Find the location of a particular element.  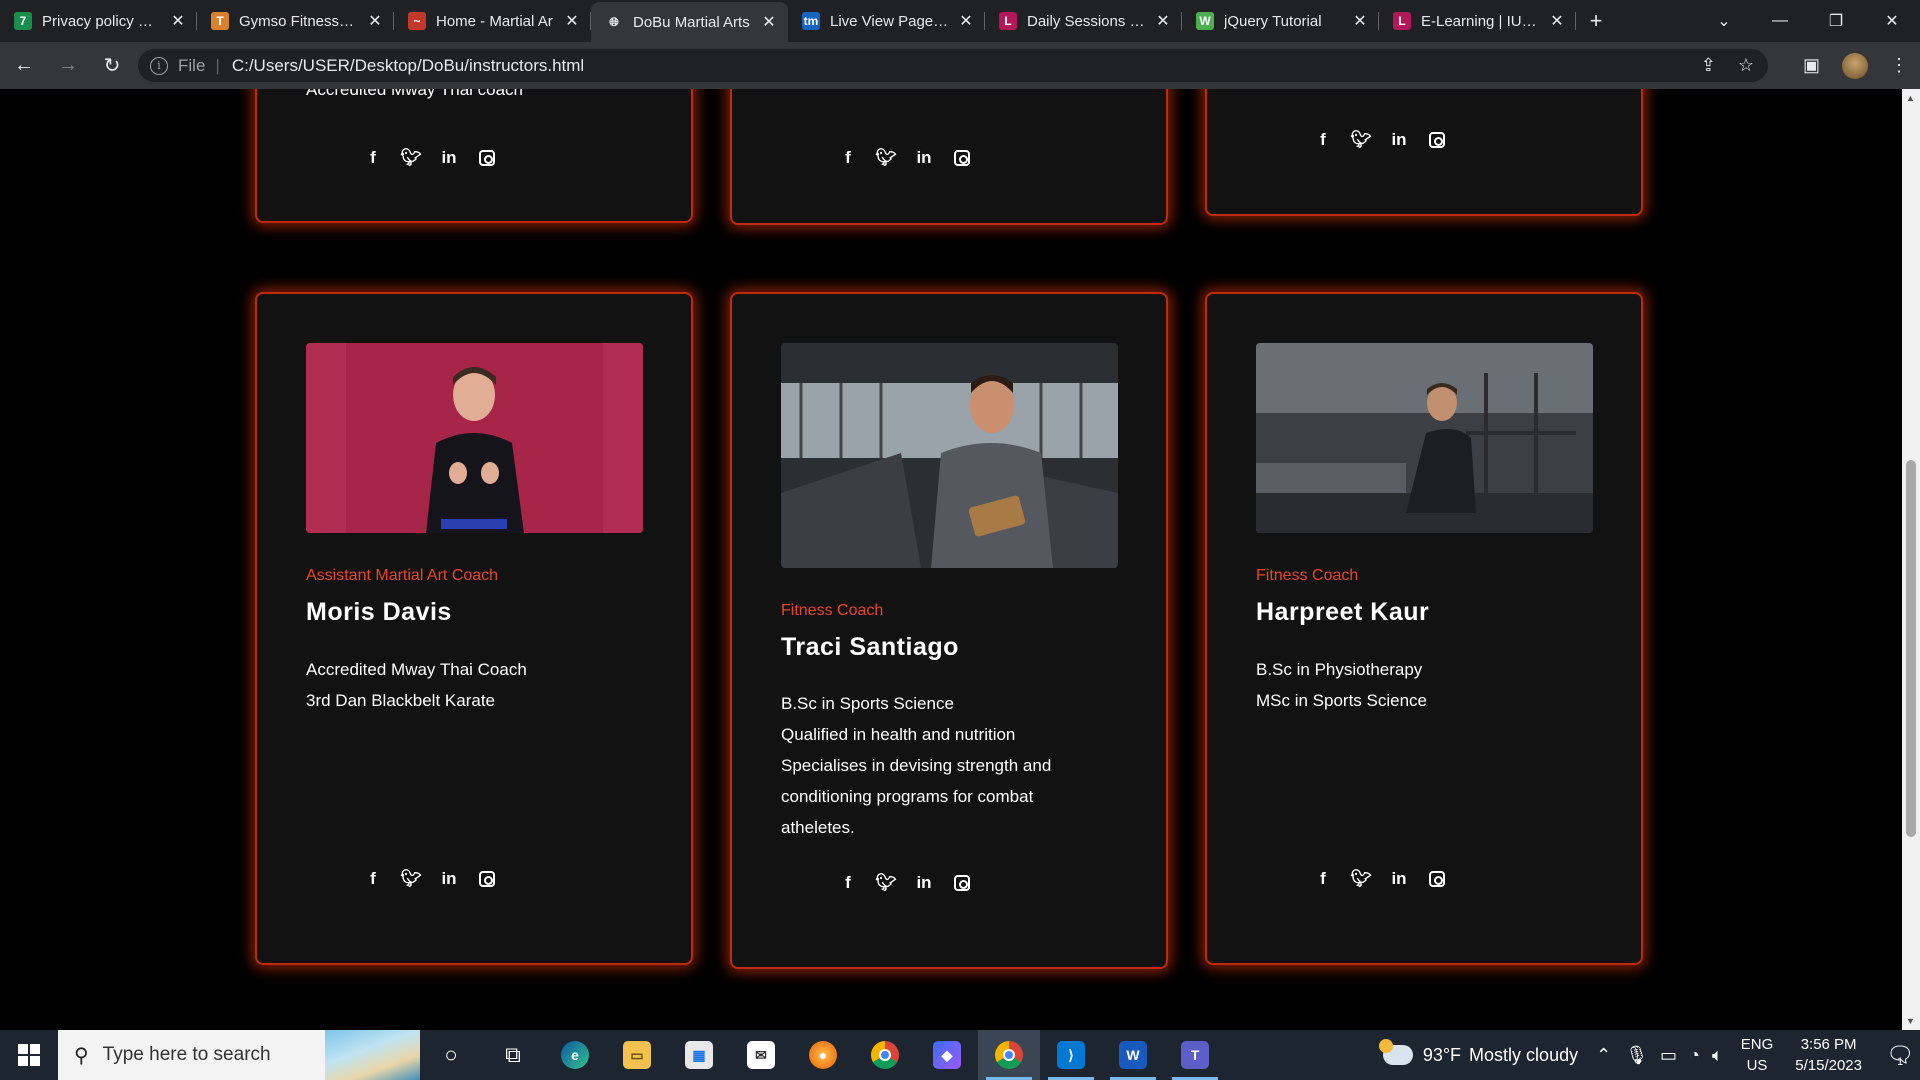

taskbar-search: ⚲ Type here to search is located at coordinates (239, 1055).